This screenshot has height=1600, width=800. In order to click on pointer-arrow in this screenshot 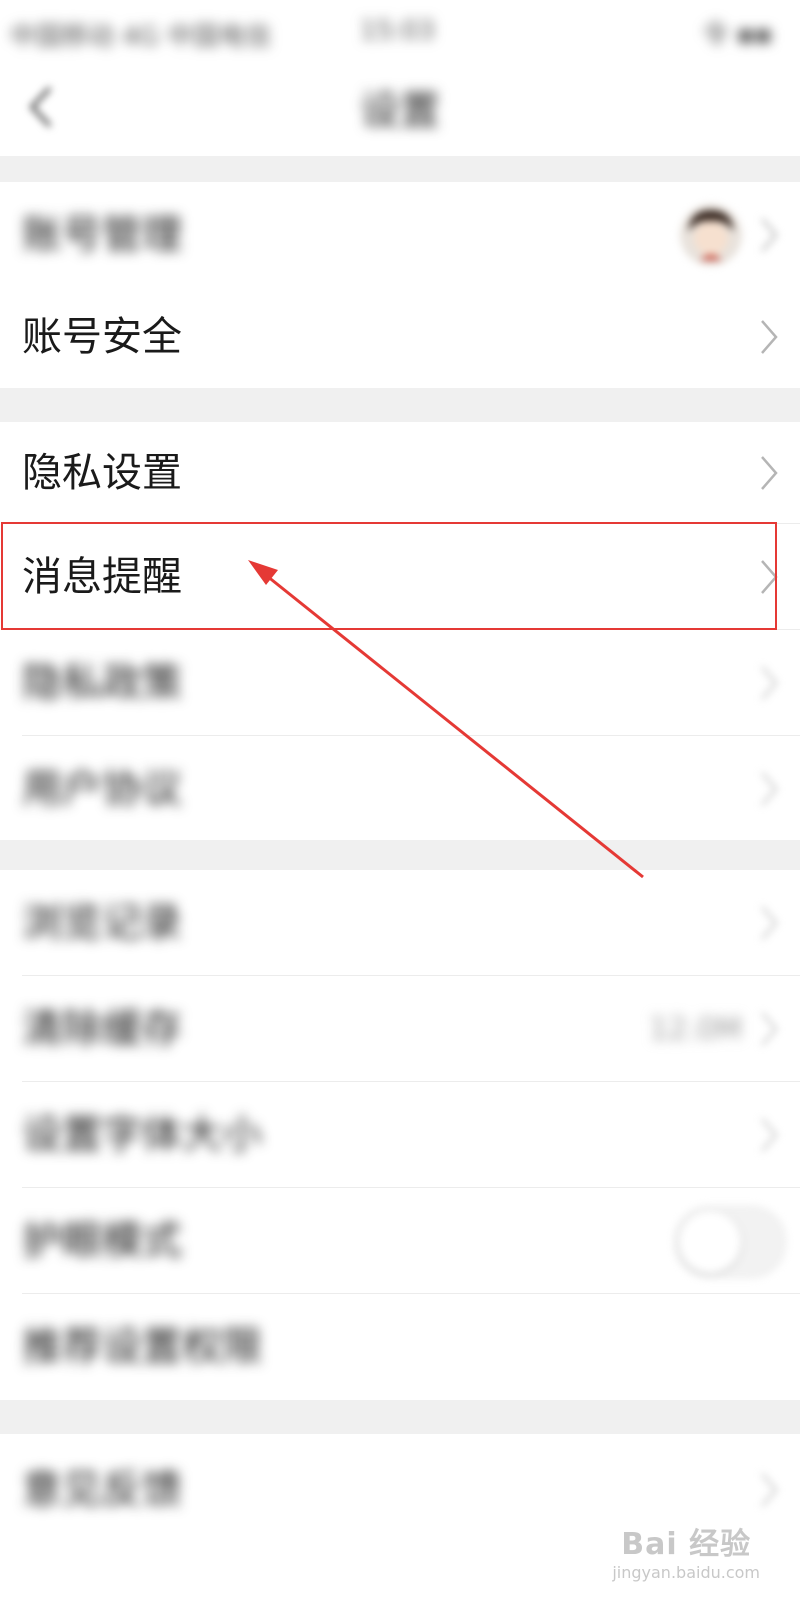, I will do `click(446, 719)`.